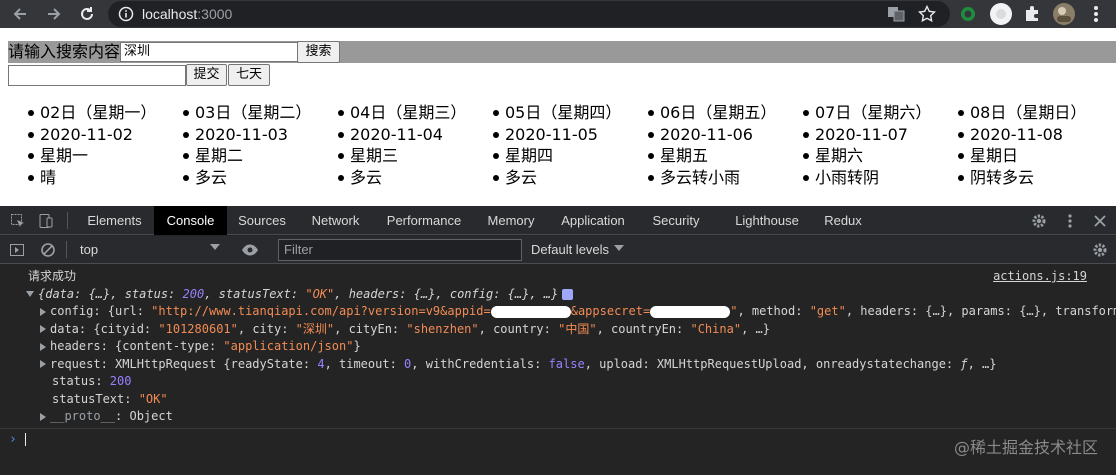 This screenshot has height=475, width=1116. I want to click on back-button, so click(20, 14).